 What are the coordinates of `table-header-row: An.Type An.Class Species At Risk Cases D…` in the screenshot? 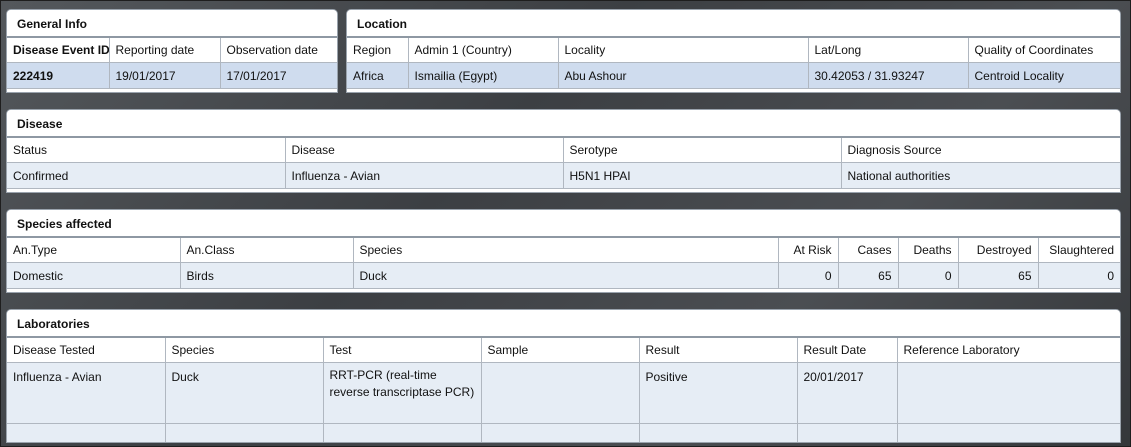 It's located at (563, 250).